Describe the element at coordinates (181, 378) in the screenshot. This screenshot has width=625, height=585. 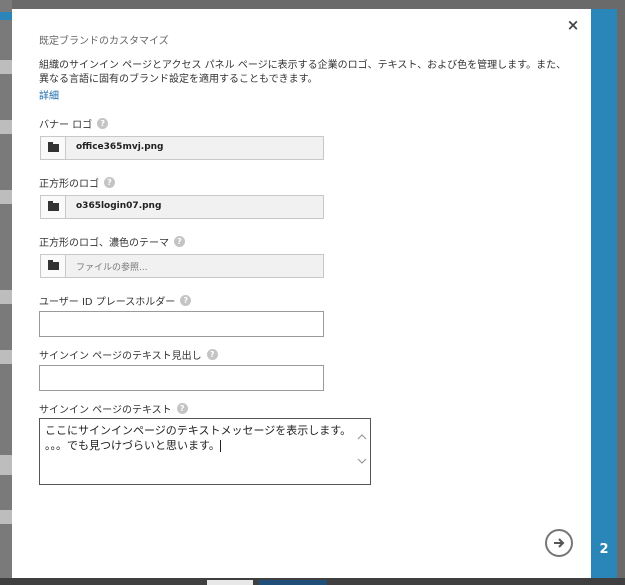
I see `signin-heading-input` at that location.